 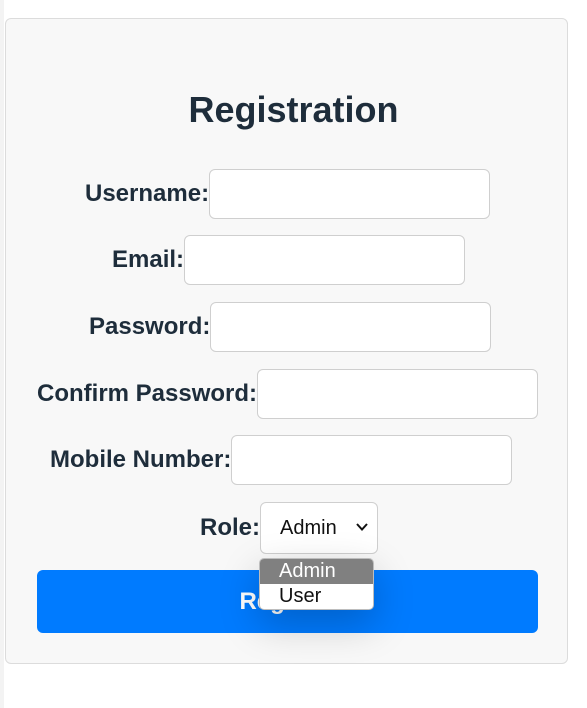 I want to click on mobile-number-input, so click(x=372, y=460).